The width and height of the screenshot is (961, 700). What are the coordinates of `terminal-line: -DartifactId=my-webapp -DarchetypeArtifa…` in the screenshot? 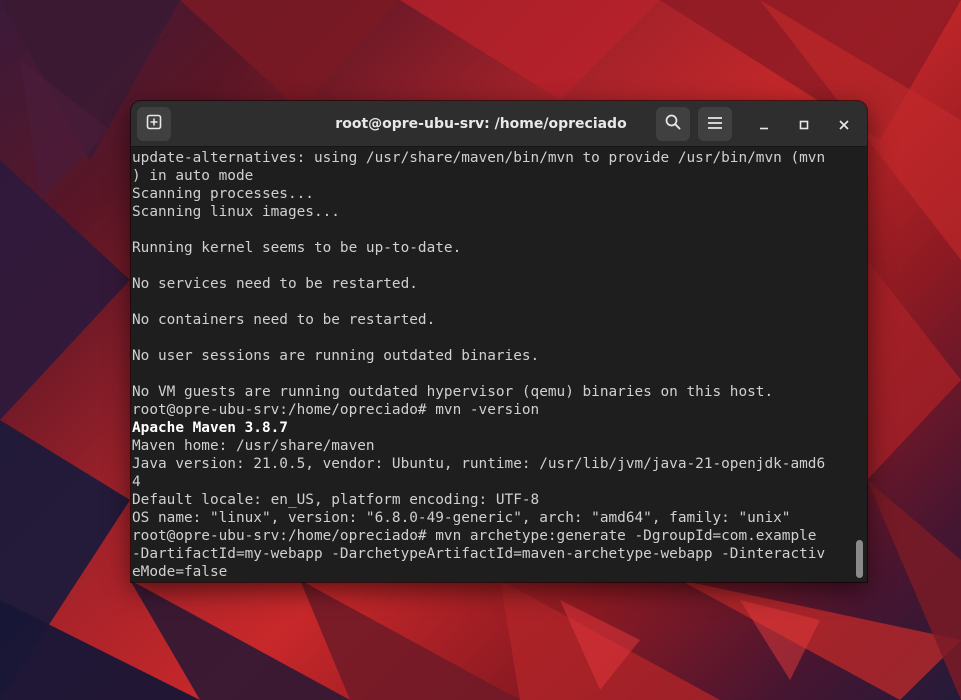 It's located at (479, 554).